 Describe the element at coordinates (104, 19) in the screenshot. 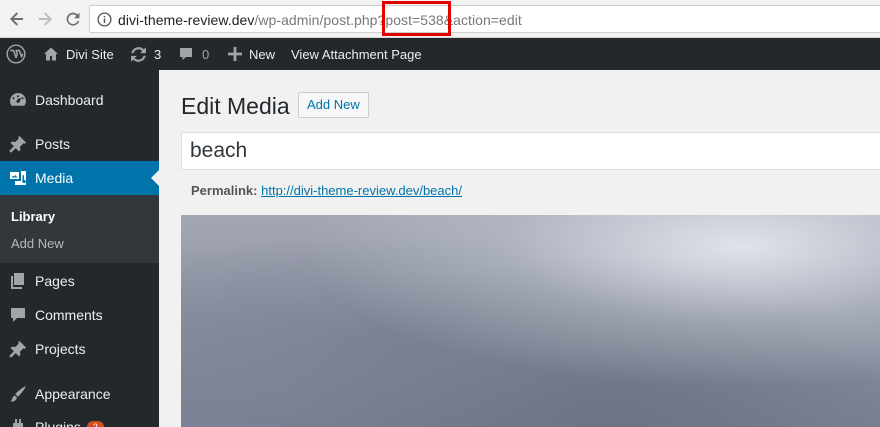

I see `info-icon` at that location.